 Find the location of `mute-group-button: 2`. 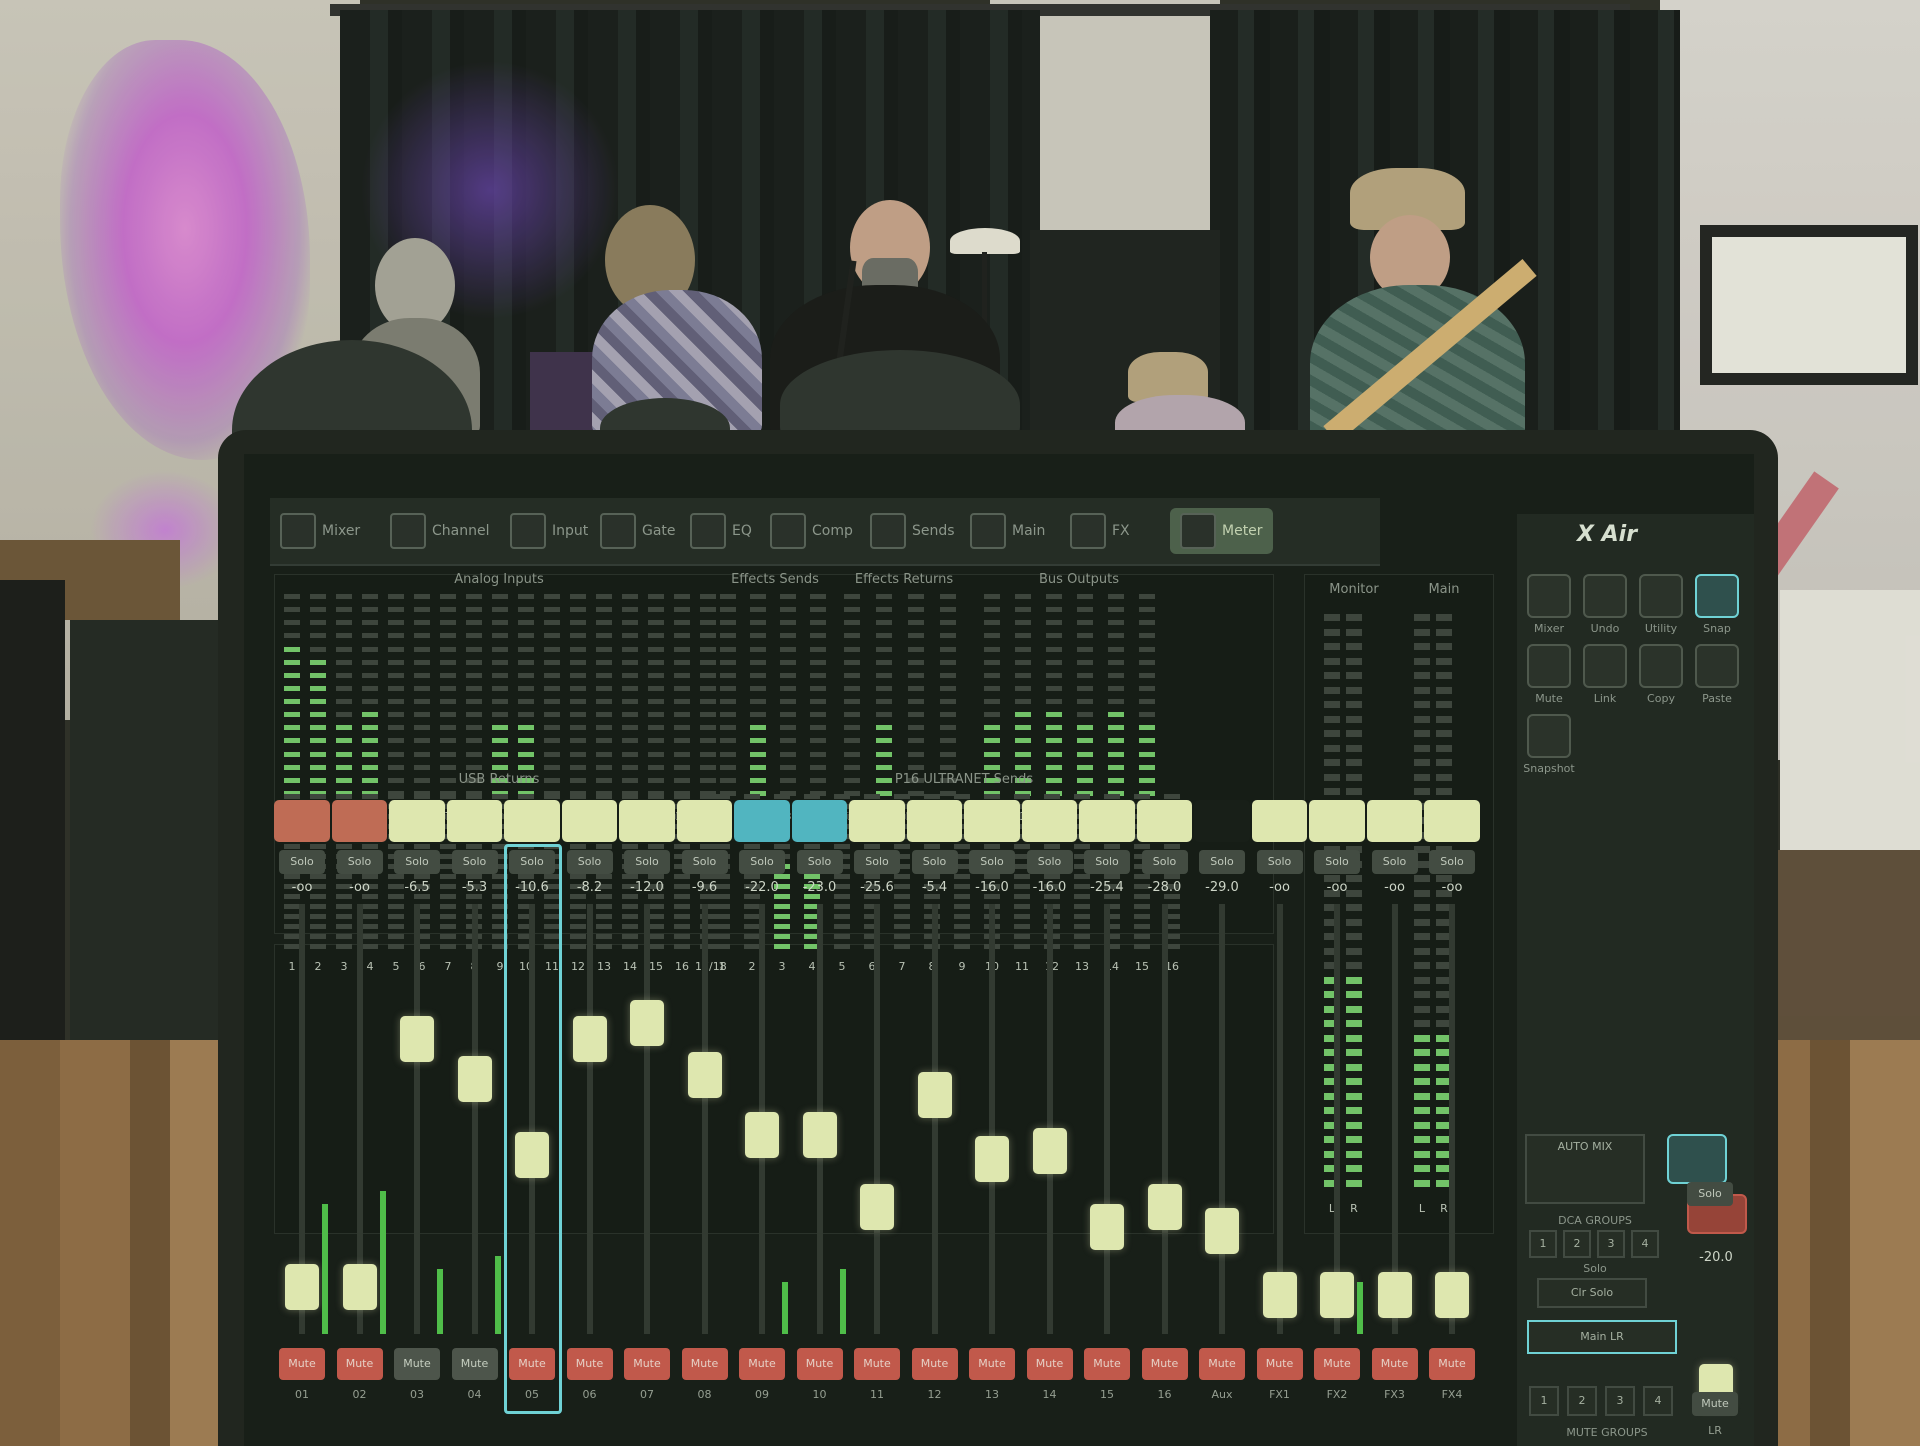

mute-group-button: 2 is located at coordinates (1582, 1401).